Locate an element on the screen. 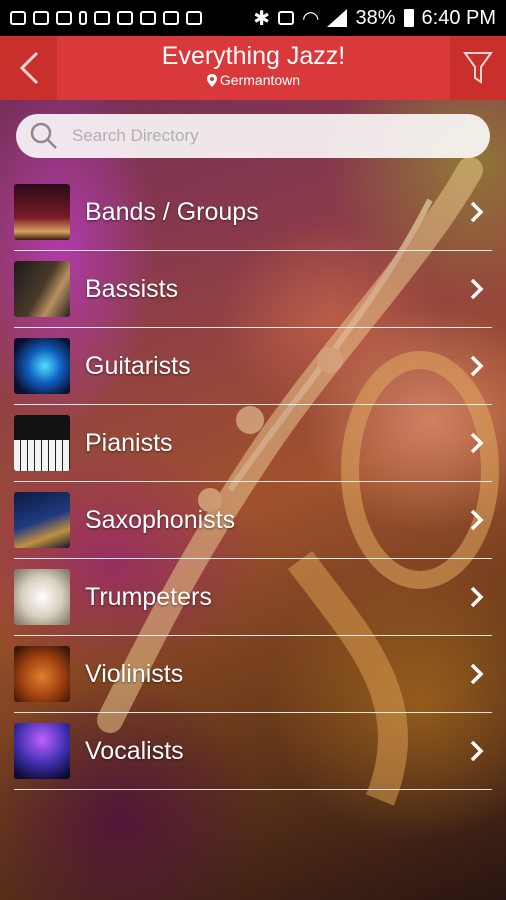 The width and height of the screenshot is (506, 900). notification-icons is located at coordinates (106, 18).